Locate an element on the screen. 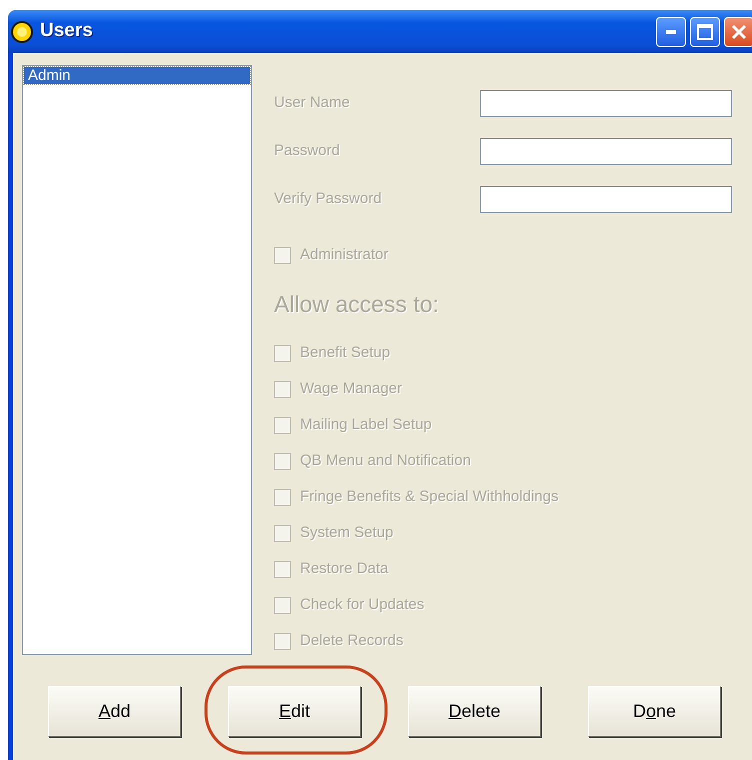 This screenshot has width=752, height=760. checkbox-label: System Setup is located at coordinates (347, 533).